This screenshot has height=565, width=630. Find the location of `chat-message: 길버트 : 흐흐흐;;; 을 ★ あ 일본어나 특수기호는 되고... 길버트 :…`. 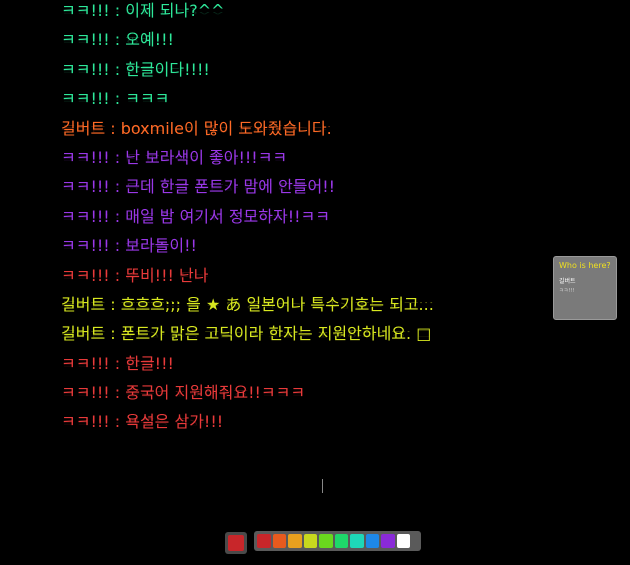

chat-message: 길버트 : 흐흐흐;;; 을 ★ あ 일본어나 특수기호는 되고... 길버트 :… is located at coordinates (301, 308).